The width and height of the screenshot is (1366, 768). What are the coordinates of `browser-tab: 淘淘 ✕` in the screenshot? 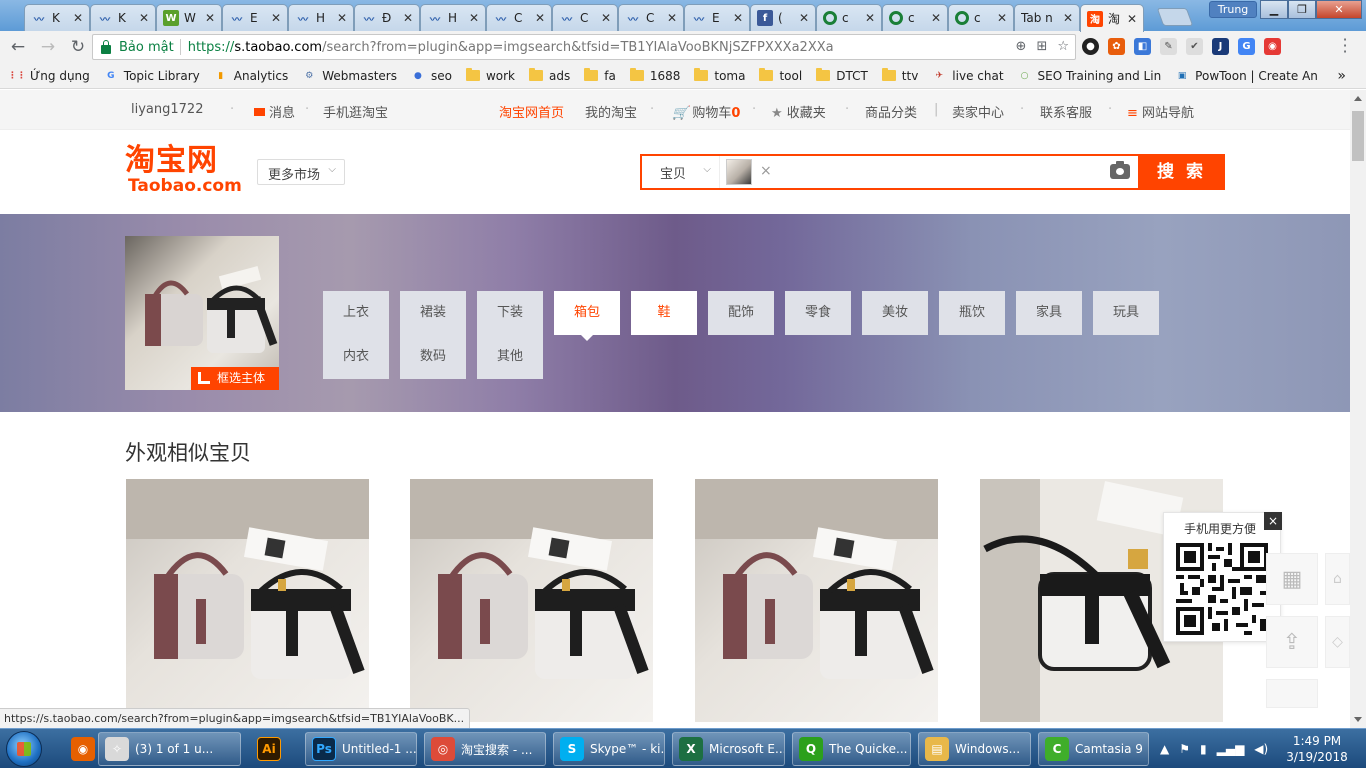 It's located at (1112, 18).